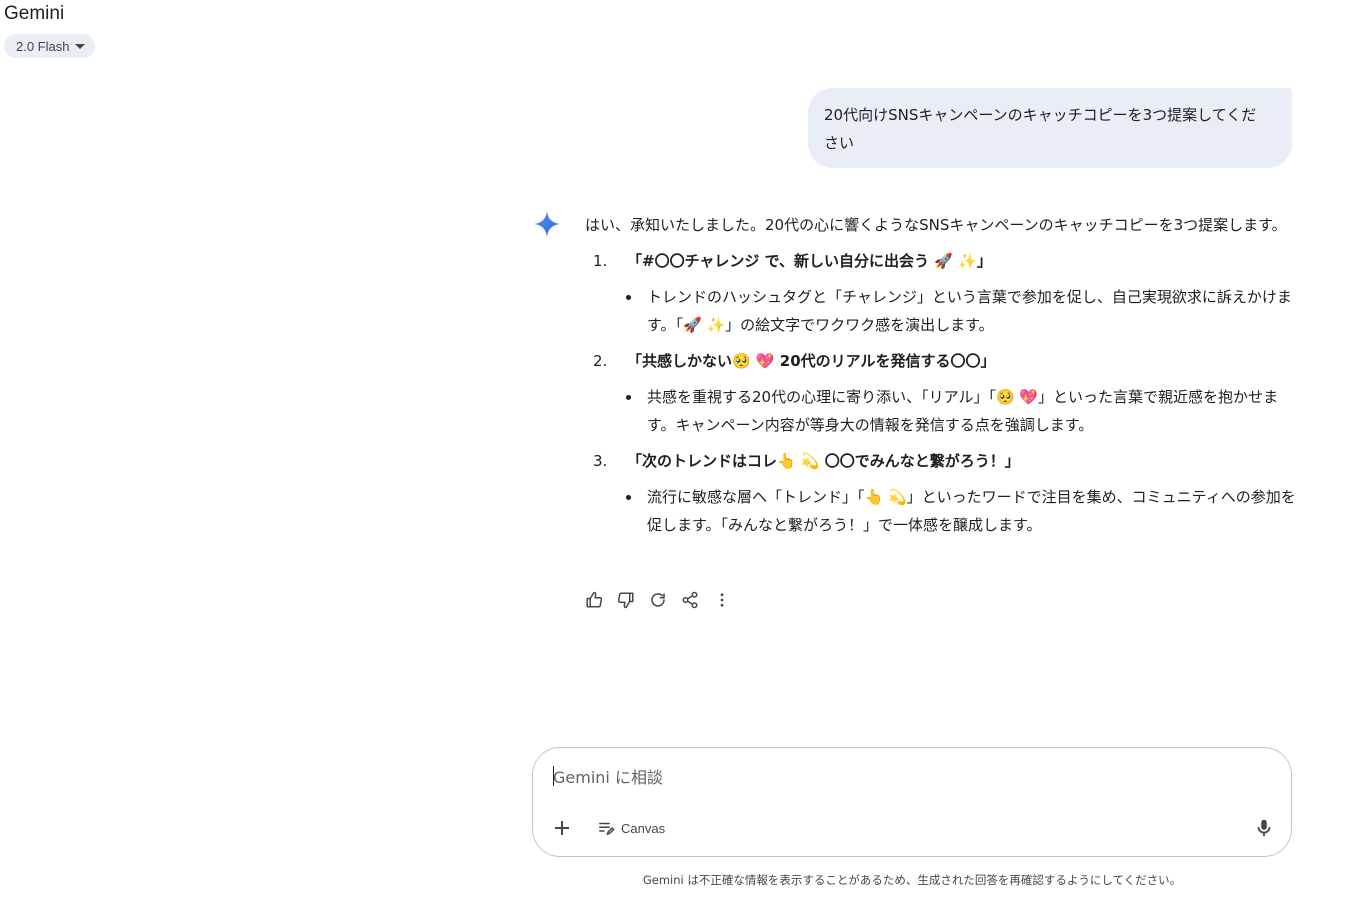 Image resolution: width=1357 pixels, height=898 pixels. I want to click on suggestion-title: 2. 「共感しかない🥺 💖 20代のリアルを発信する〇〇」, so click(941, 365).